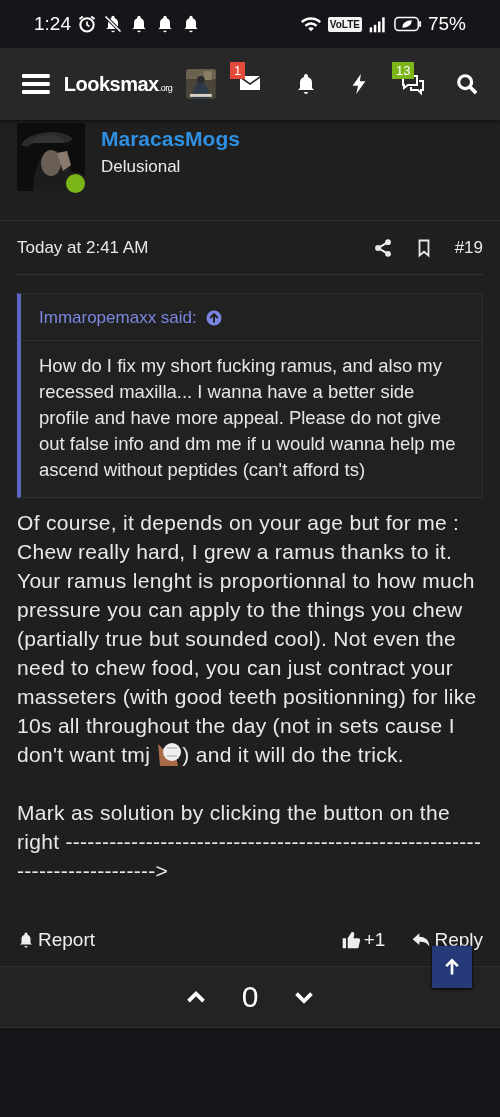  What do you see at coordinates (363, 940) in the screenshot?
I see `like-link: +1` at bounding box center [363, 940].